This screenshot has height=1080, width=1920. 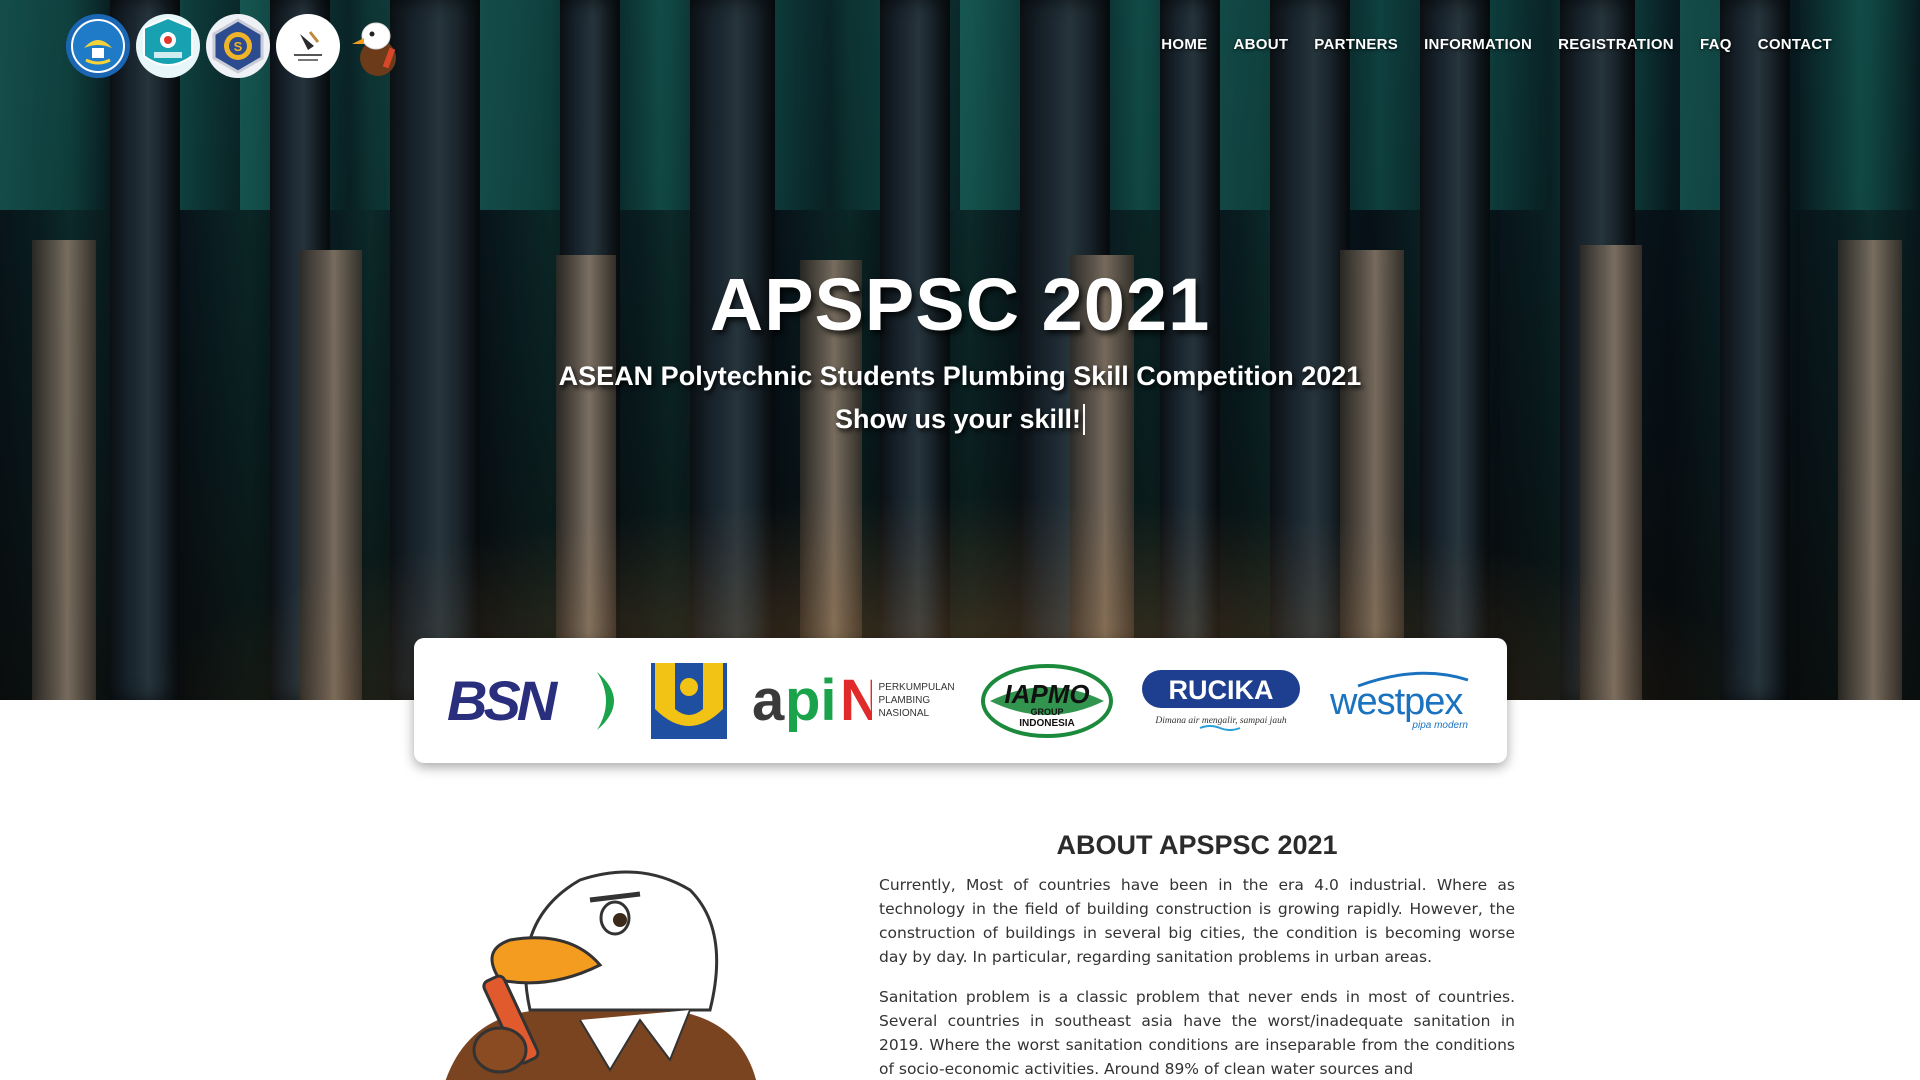 What do you see at coordinates (960, 419) in the screenshot?
I see `hero-tagline: Show us your skill!` at bounding box center [960, 419].